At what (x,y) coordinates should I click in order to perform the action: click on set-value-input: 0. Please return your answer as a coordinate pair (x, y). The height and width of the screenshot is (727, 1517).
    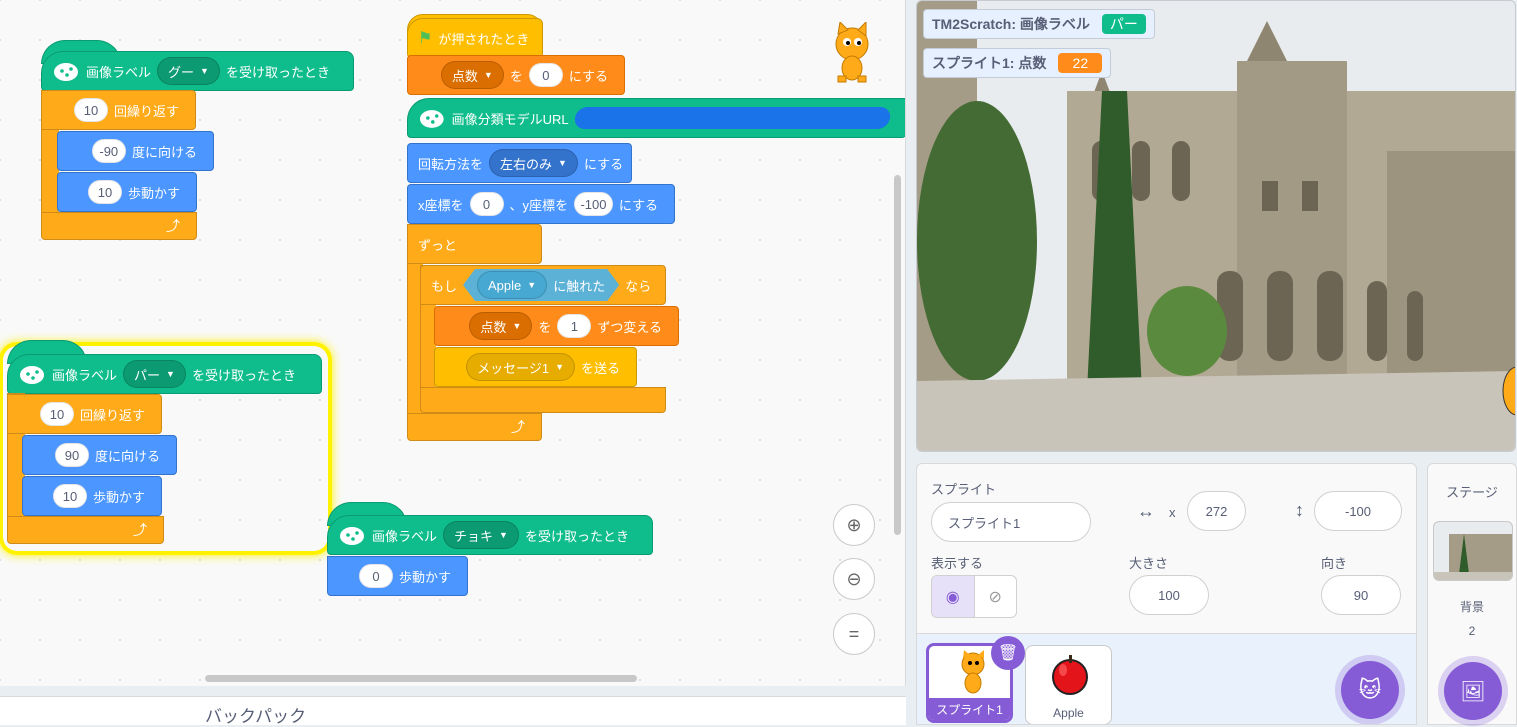
    Looking at the image, I should click on (545, 75).